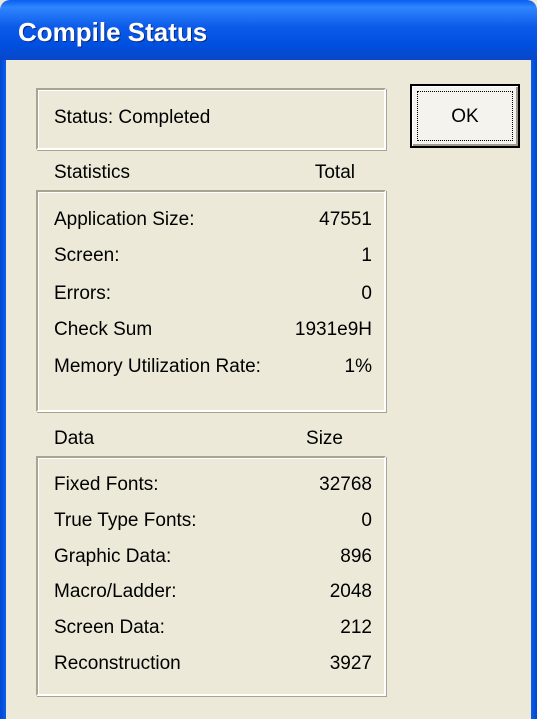 This screenshot has width=537, height=719. Describe the element at coordinates (3, 389) in the screenshot. I see `window-frame-left` at that location.